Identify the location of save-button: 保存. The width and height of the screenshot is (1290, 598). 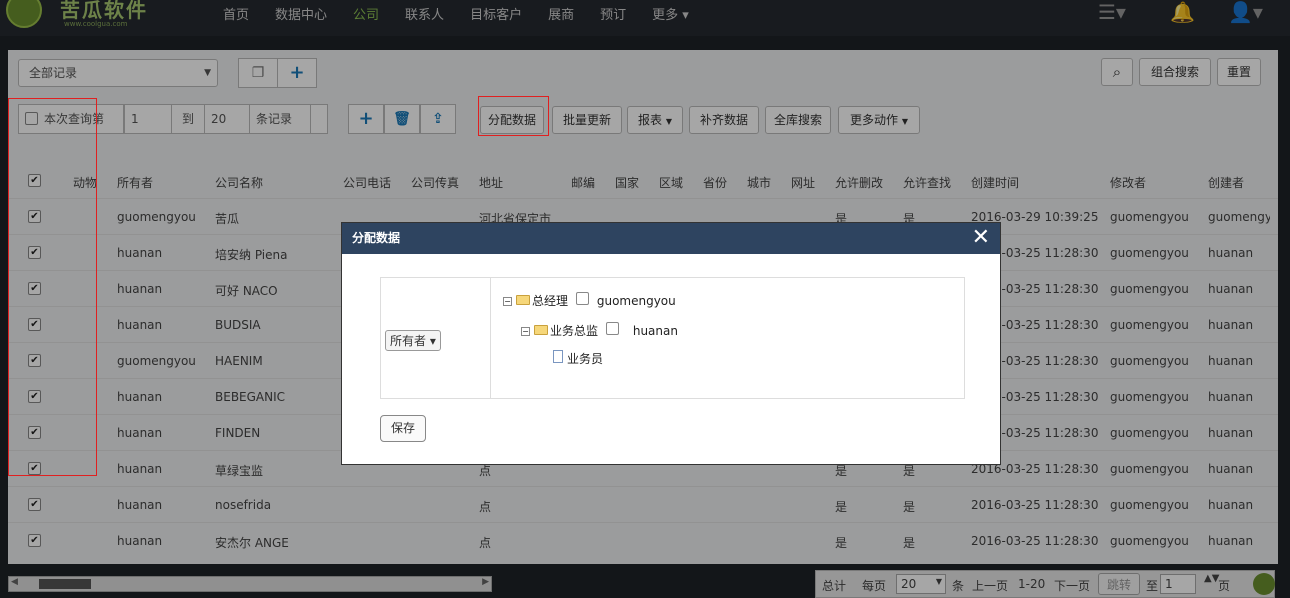
(403, 428).